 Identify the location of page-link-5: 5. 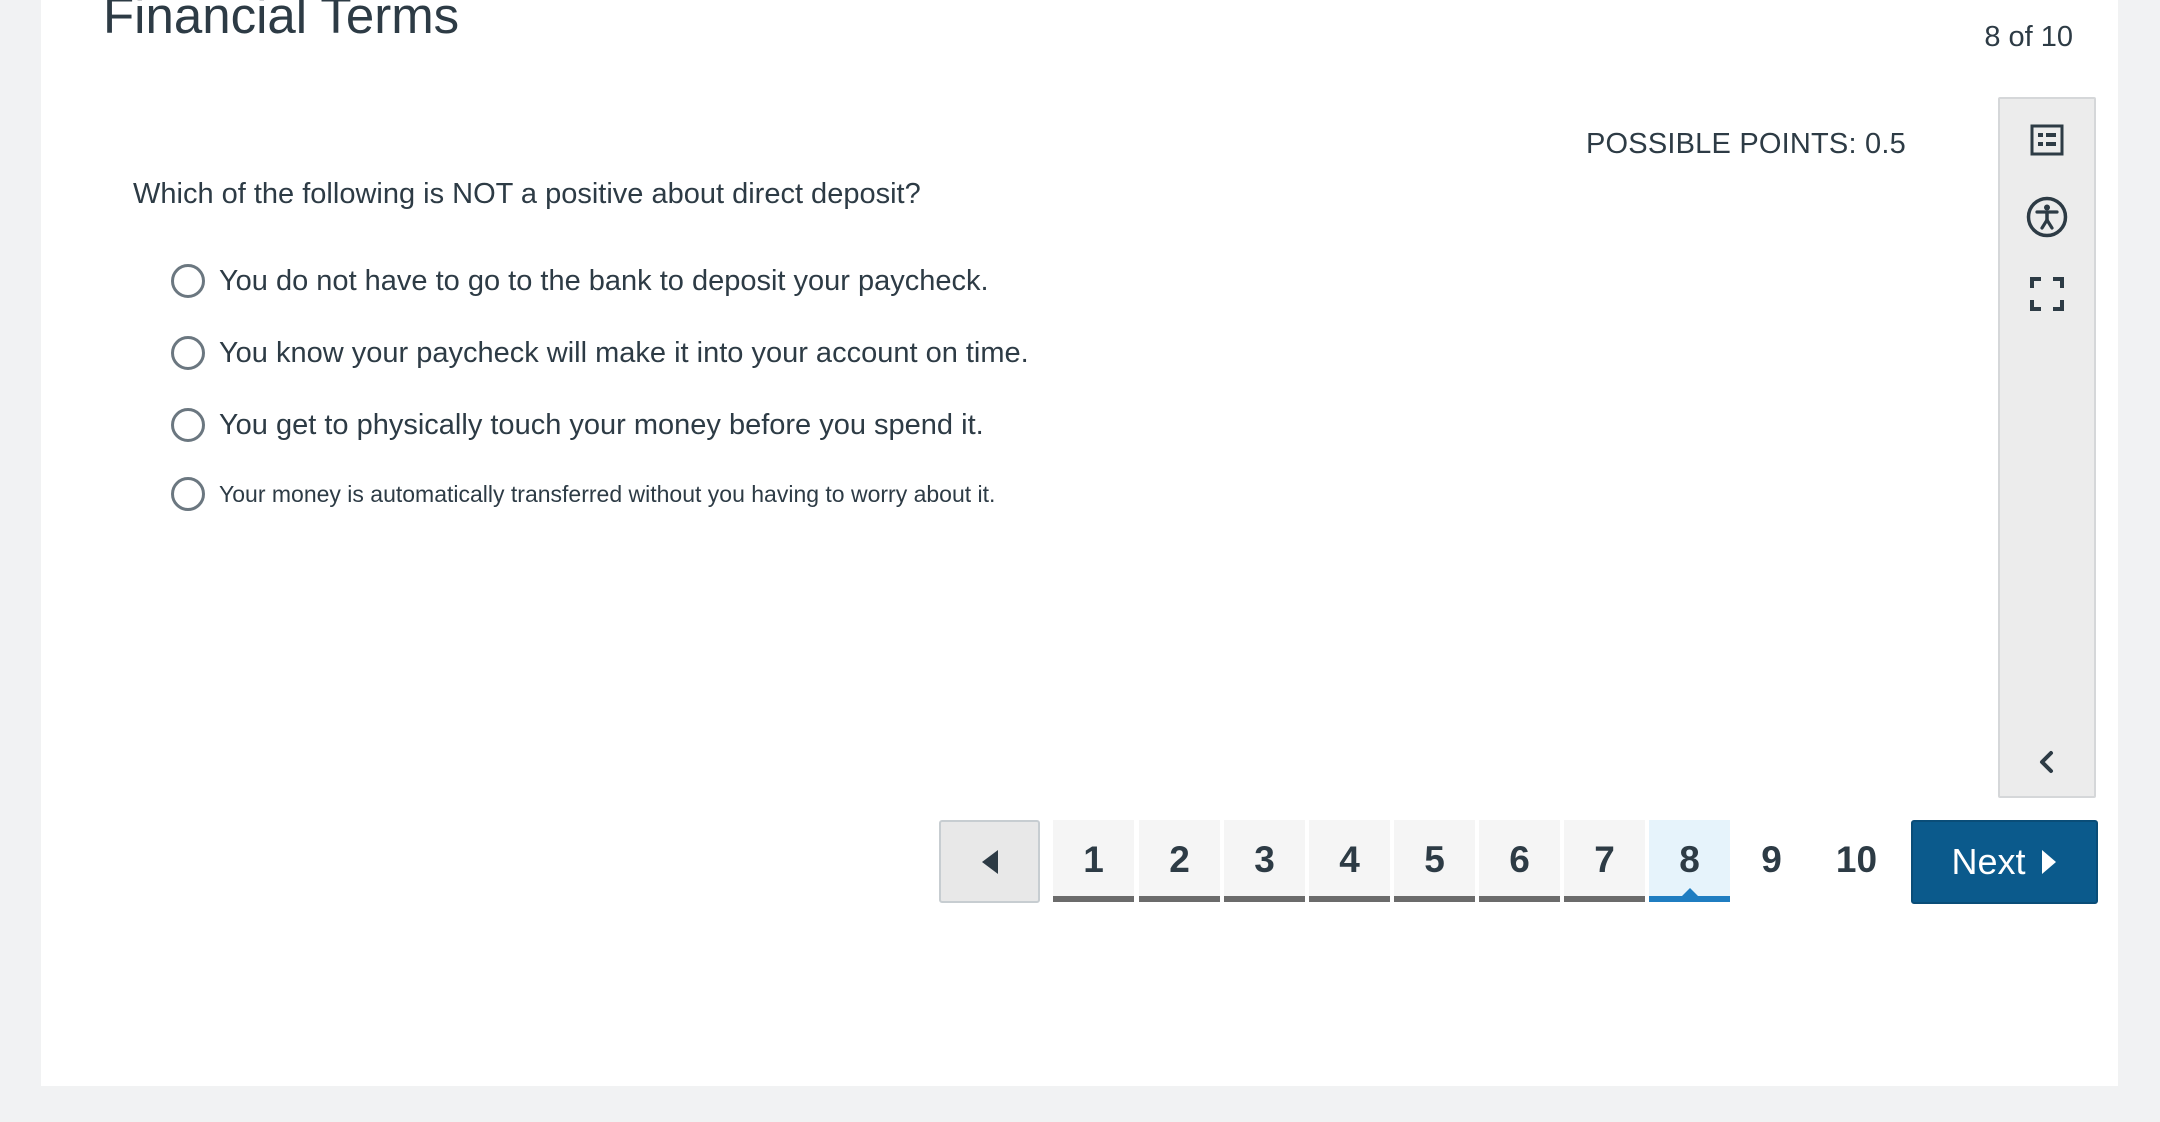
(1434, 861).